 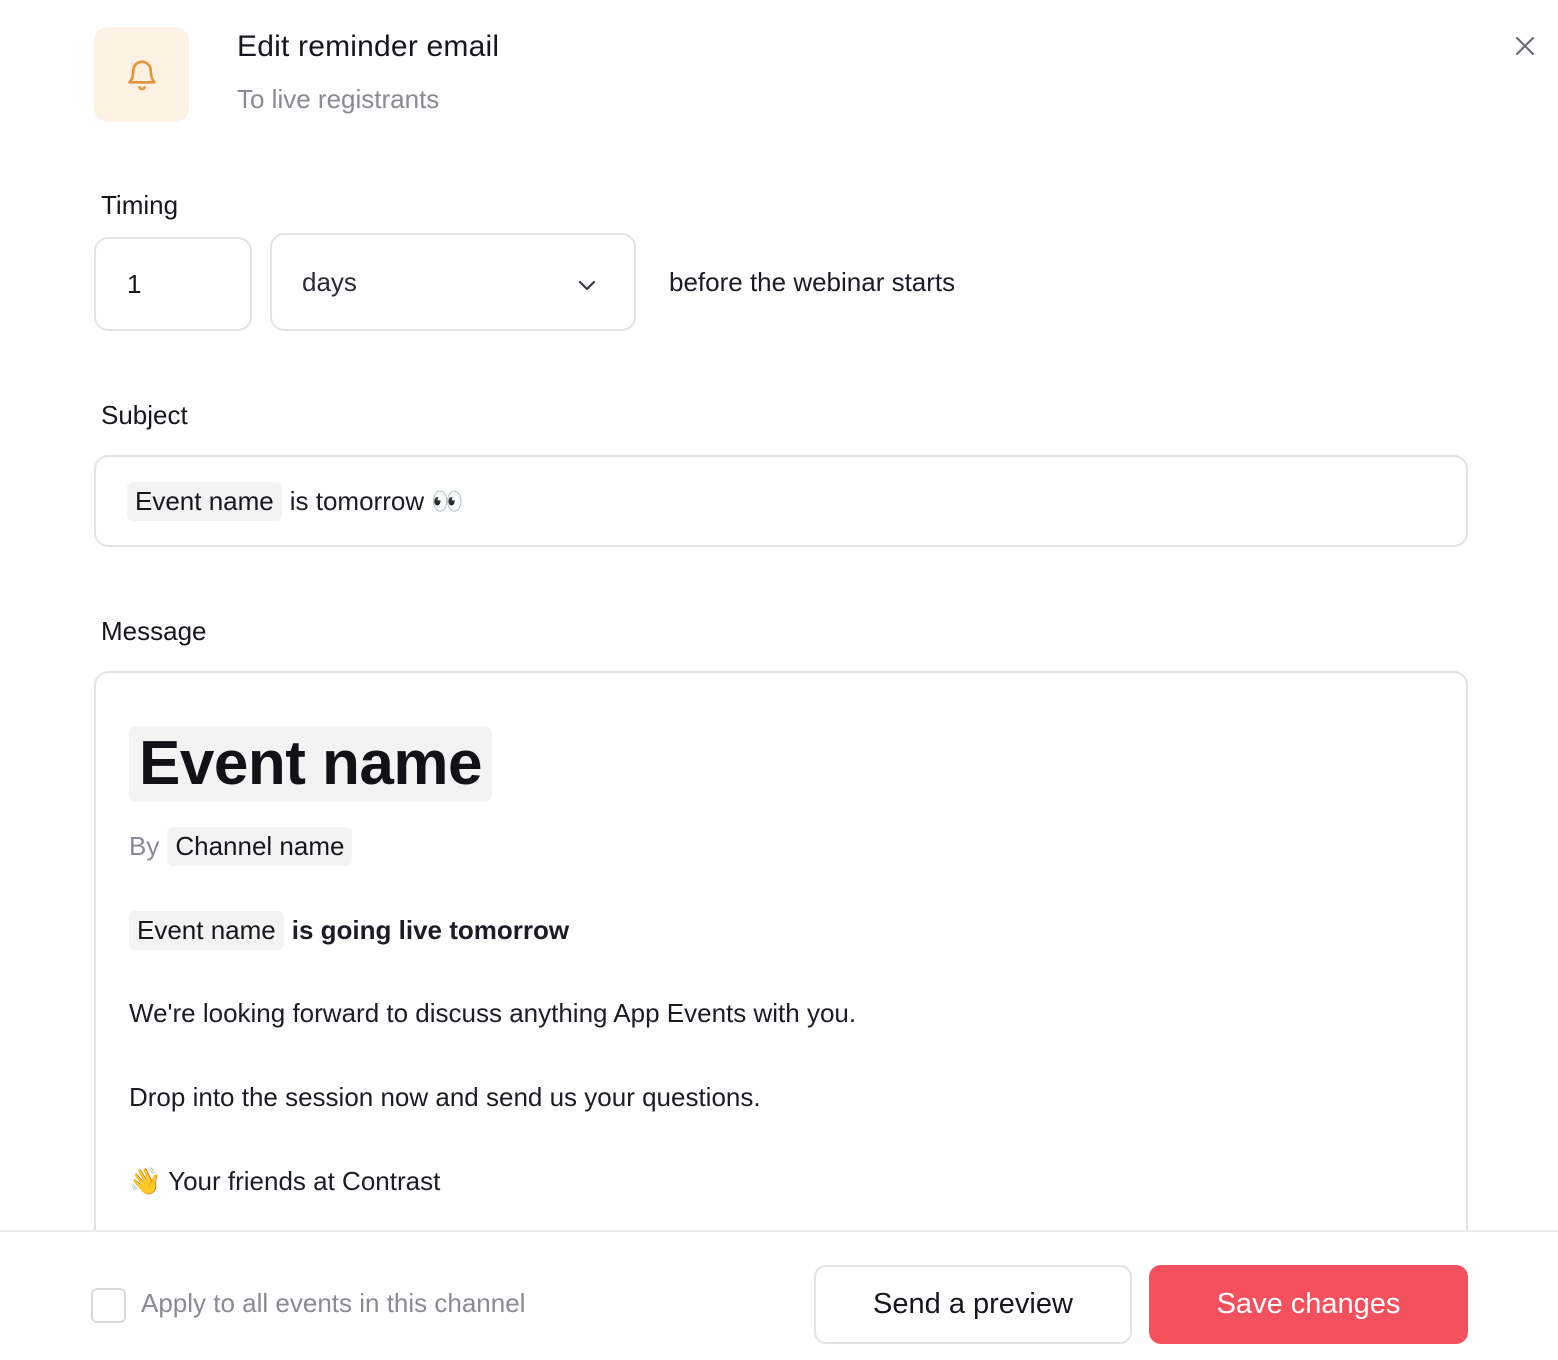 I want to click on message-live-line: Event name is going live tomorrow, so click(x=349, y=930).